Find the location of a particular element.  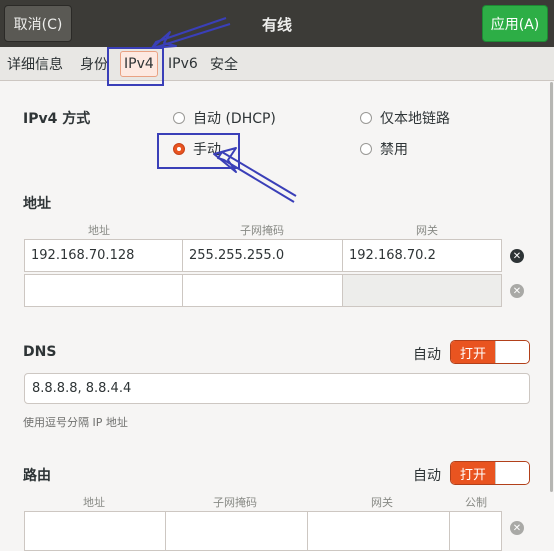

annotation-arrow-to-manual is located at coordinates (257, 177).